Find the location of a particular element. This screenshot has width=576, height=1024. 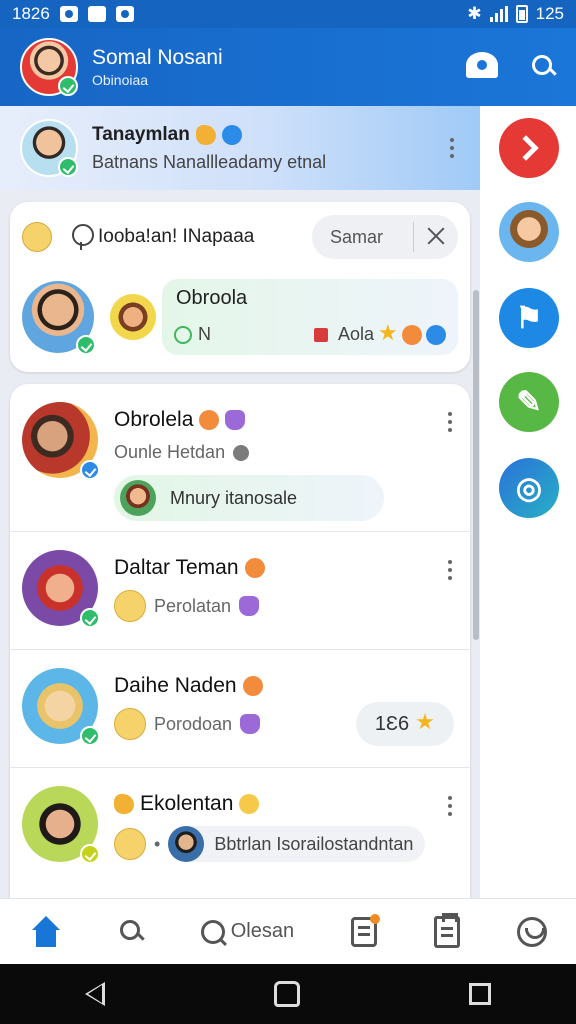

system-navigation is located at coordinates (288, 994).